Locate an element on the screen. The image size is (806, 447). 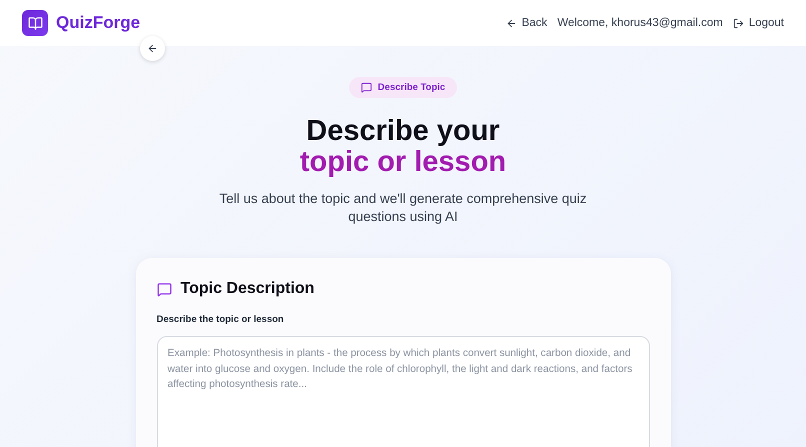
book-logo-icon is located at coordinates (35, 23).